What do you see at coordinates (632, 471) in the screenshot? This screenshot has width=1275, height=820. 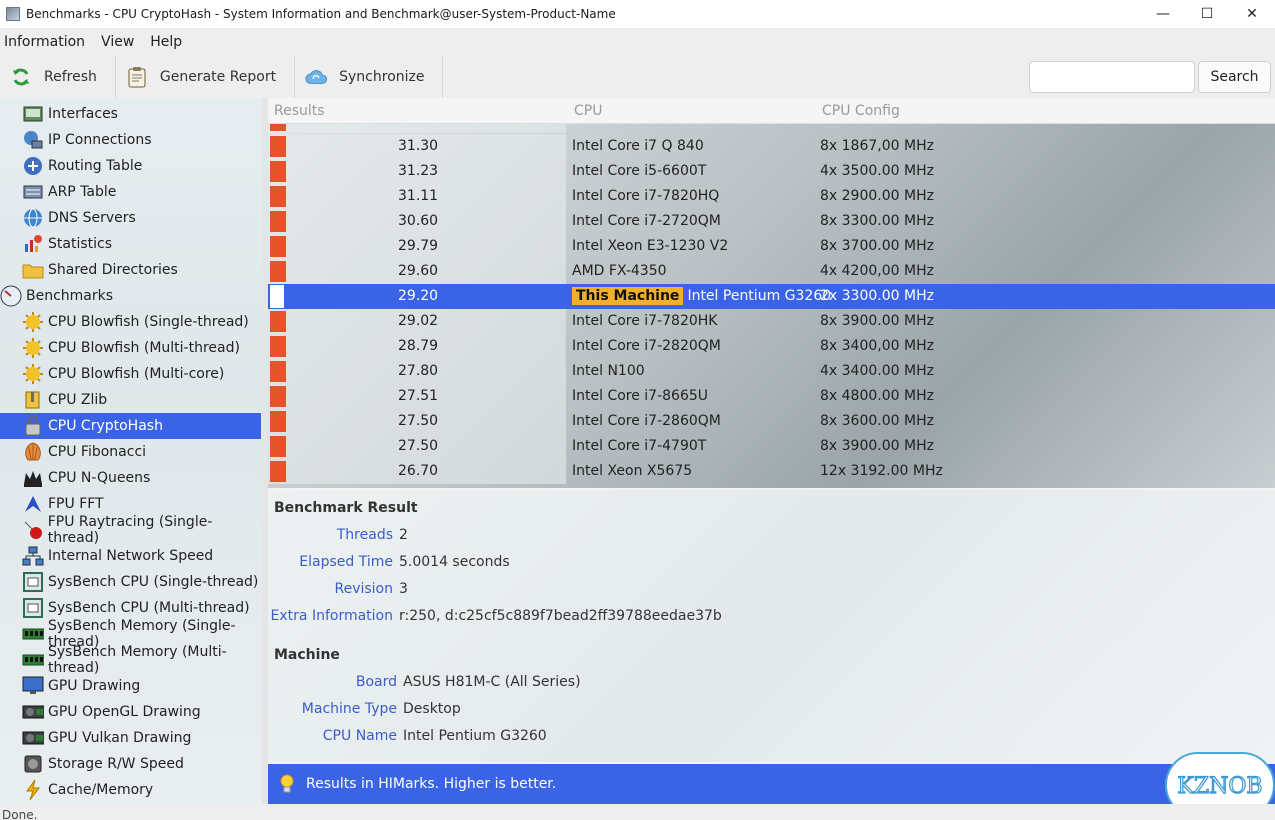 I see `cpu-cell: Intel Xeon X5675` at bounding box center [632, 471].